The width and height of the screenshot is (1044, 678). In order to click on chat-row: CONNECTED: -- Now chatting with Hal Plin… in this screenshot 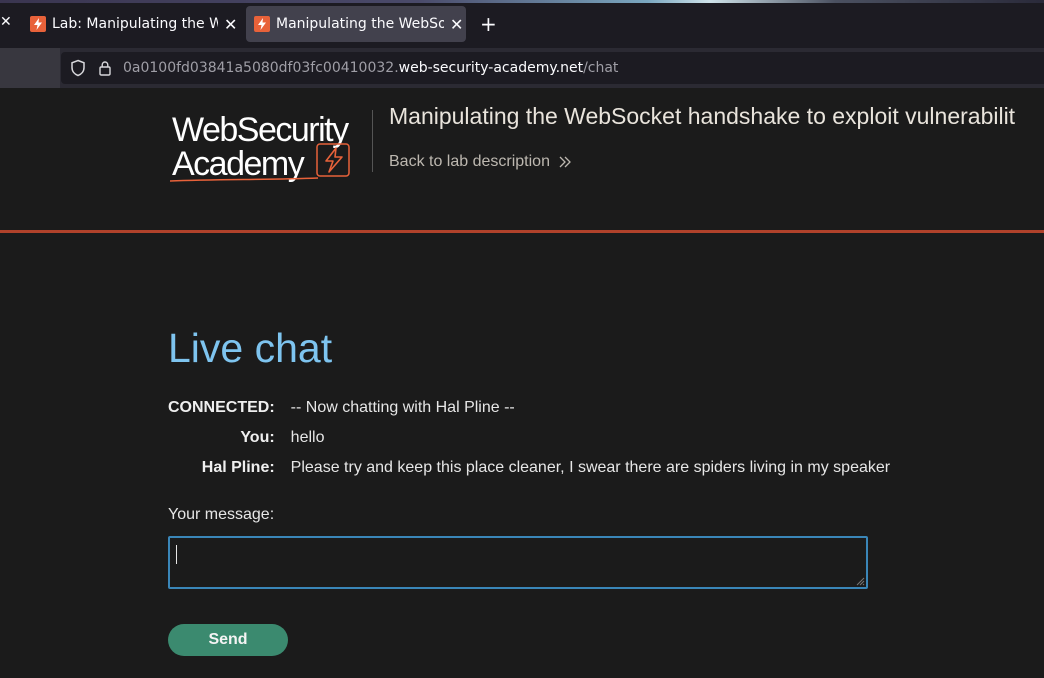, I will do `click(529, 408)`.